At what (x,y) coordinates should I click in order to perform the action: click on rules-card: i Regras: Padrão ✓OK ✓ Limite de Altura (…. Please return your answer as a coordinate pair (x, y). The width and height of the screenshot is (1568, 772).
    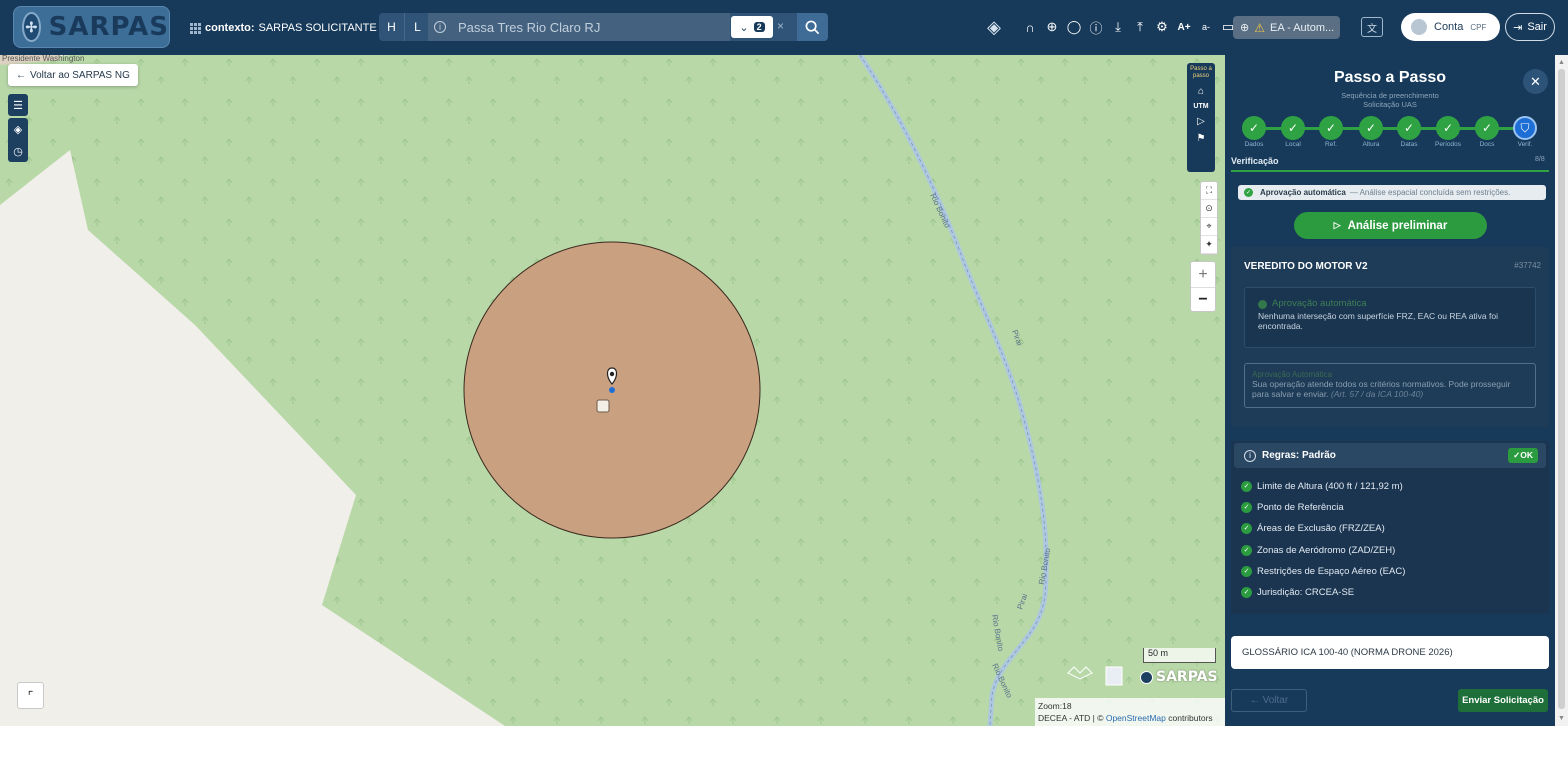
    Looking at the image, I should click on (1390, 527).